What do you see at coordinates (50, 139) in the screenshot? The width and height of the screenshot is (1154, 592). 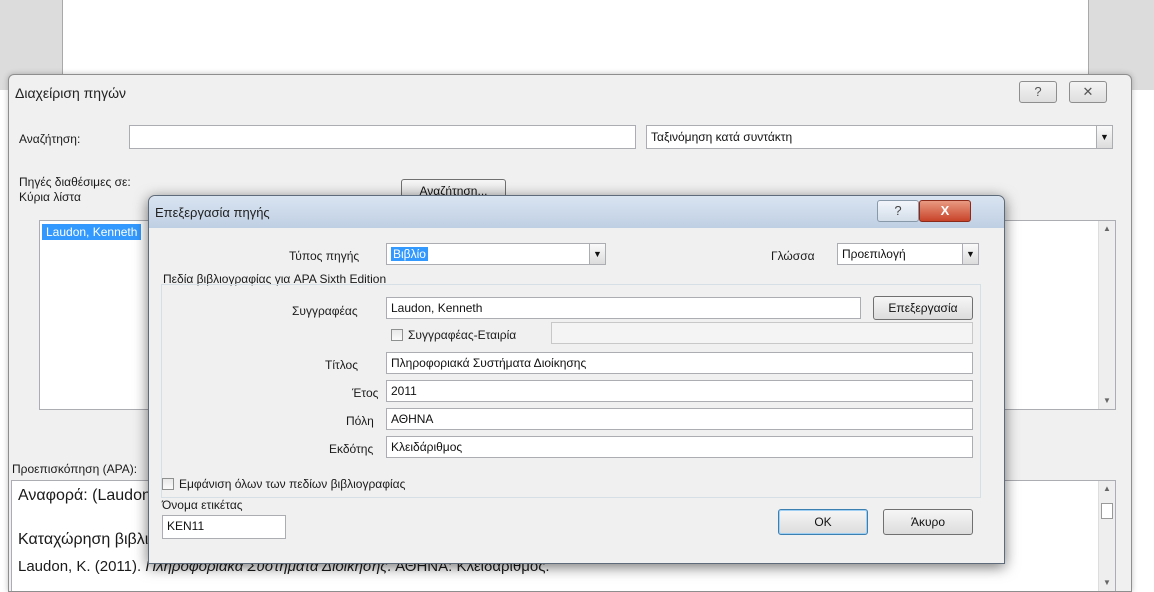 I see `search-label: Αναζήτηση:` at bounding box center [50, 139].